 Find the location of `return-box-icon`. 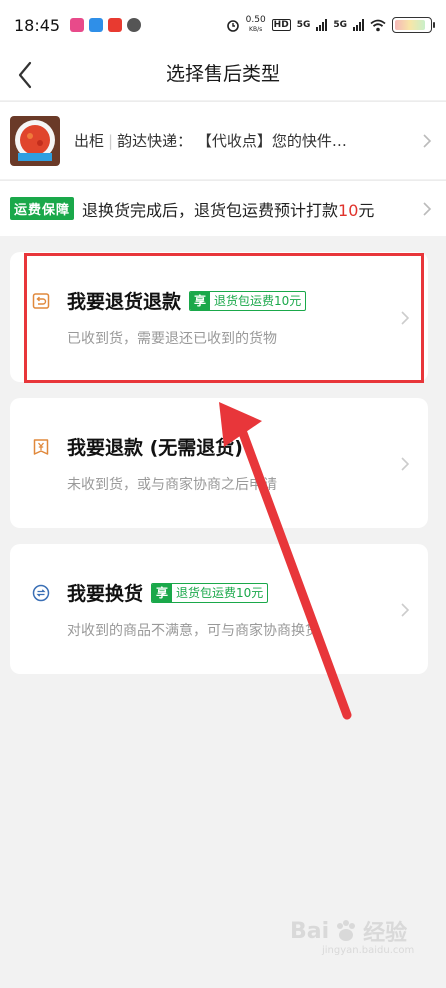

return-box-icon is located at coordinates (41, 301).